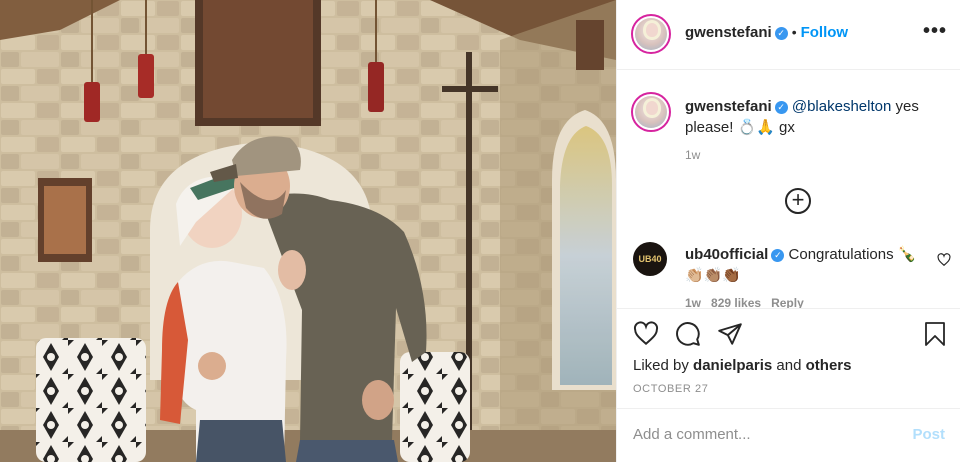  I want to click on comment-likes: 829 likes, so click(736, 302).